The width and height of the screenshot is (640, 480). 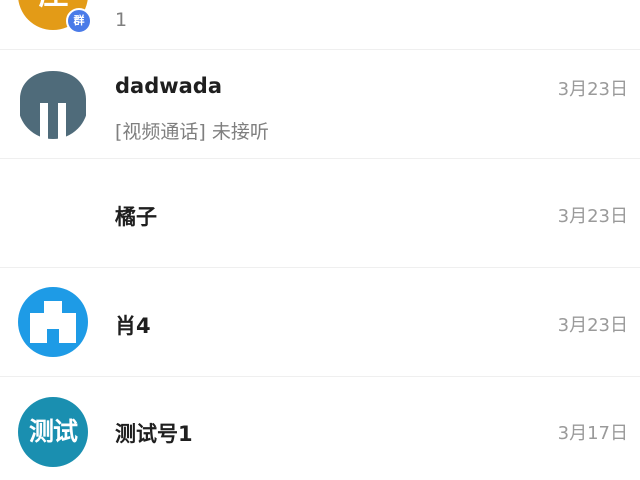 I want to click on cross-block-icon, so click(x=53, y=322).